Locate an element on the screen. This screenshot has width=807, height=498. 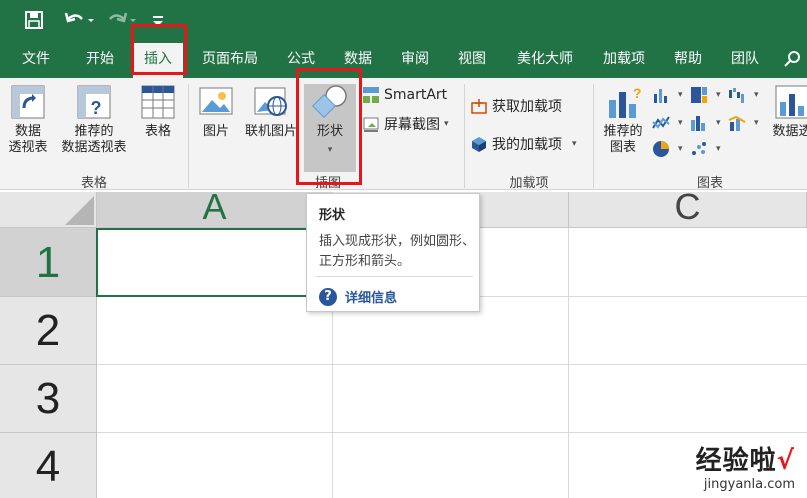
picture-label: 图片 is located at coordinates (215, 131).